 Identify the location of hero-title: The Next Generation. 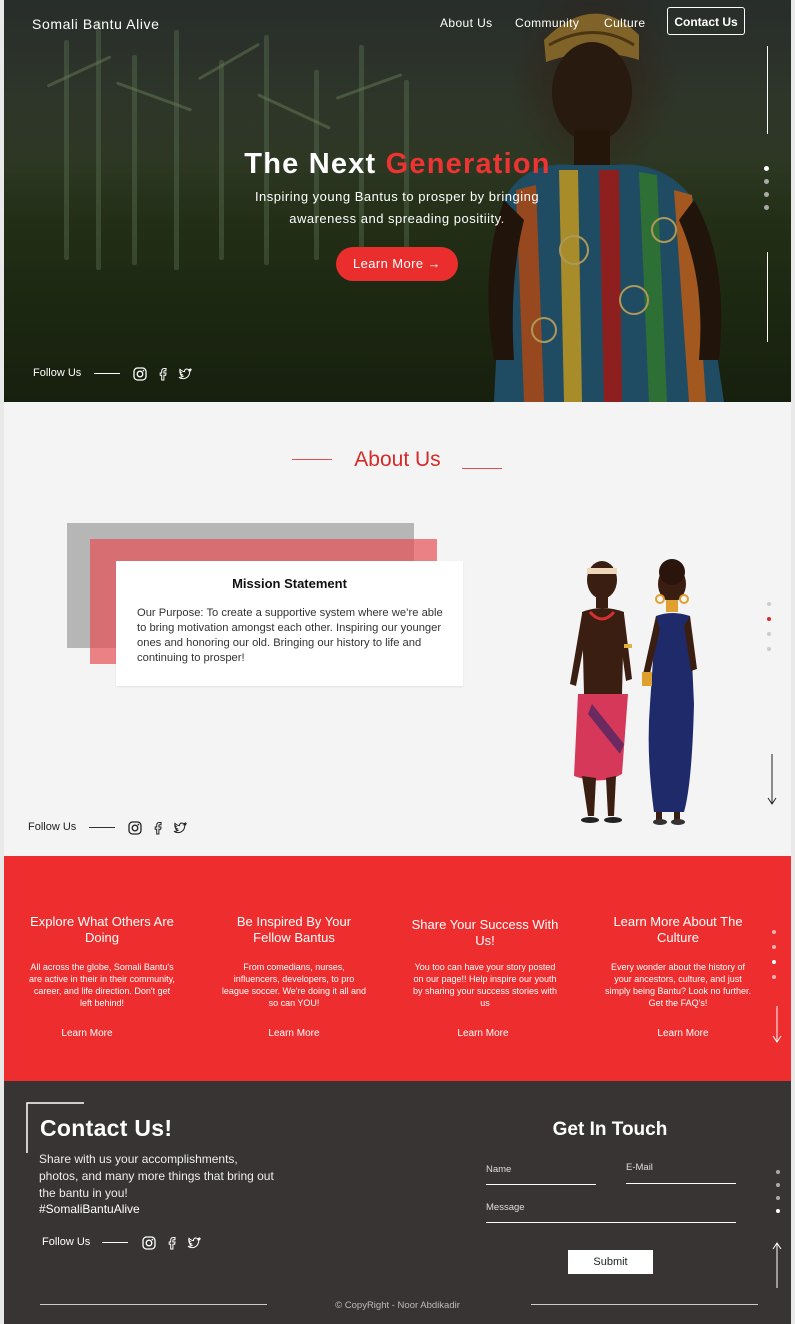
(397, 164).